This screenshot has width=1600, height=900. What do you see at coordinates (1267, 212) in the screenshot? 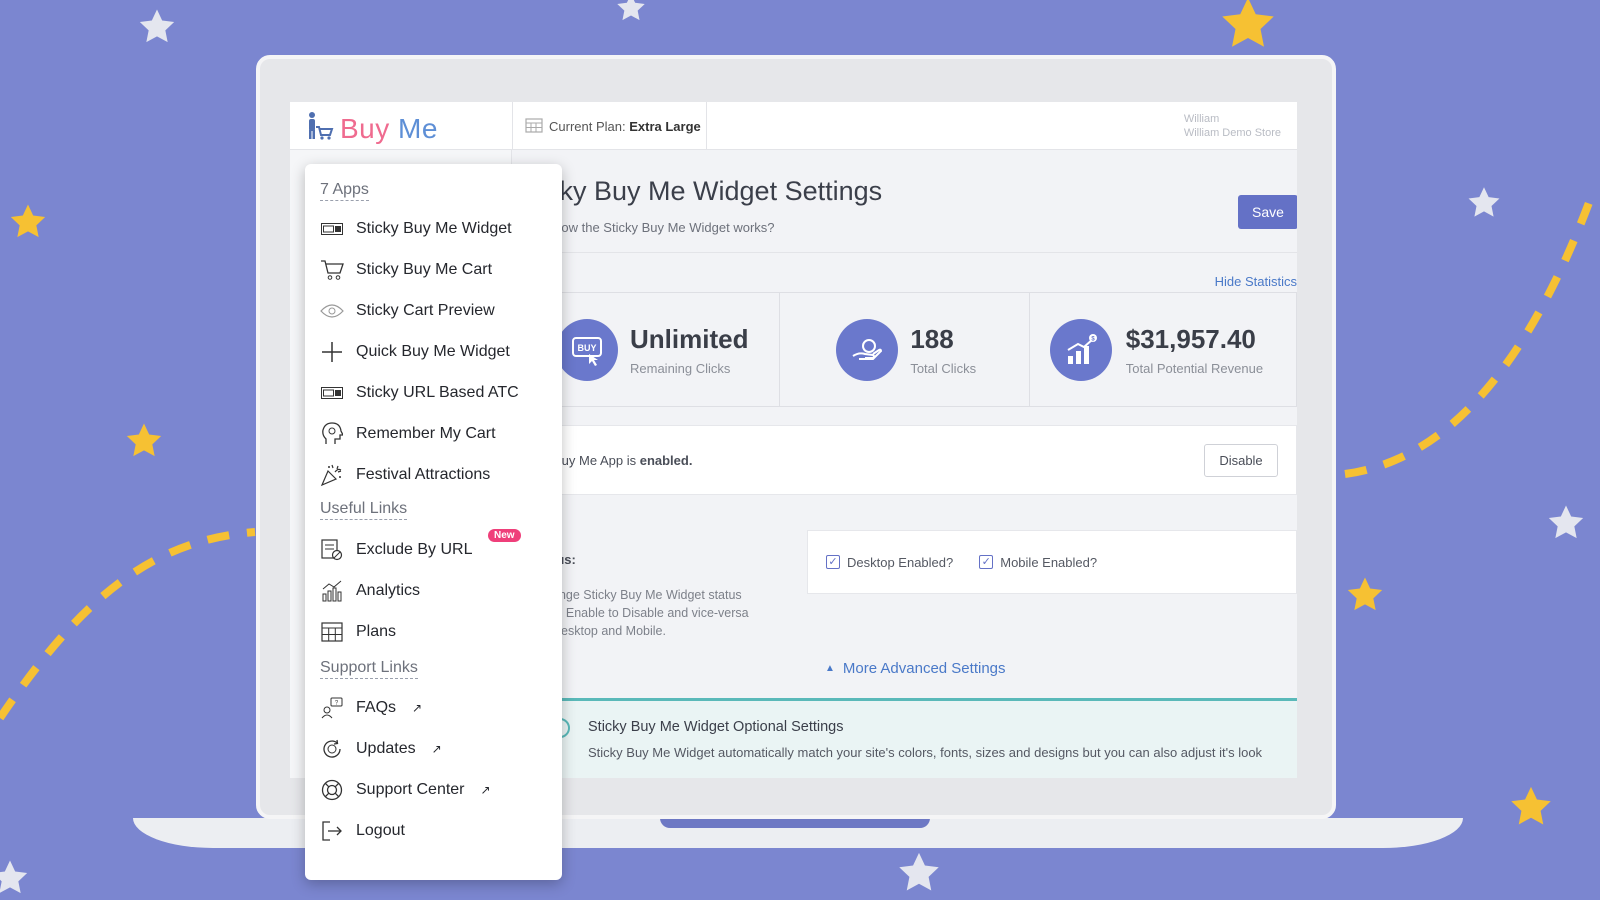
I see `save-button: Save` at bounding box center [1267, 212].